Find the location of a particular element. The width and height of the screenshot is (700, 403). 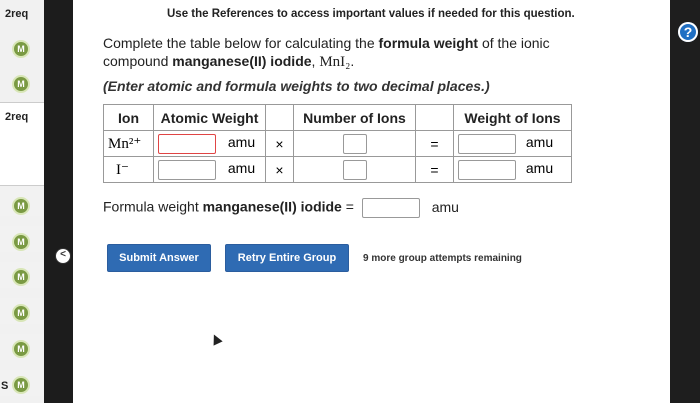

attempts-remaining: 9 more group attempts remaining is located at coordinates (442, 258).